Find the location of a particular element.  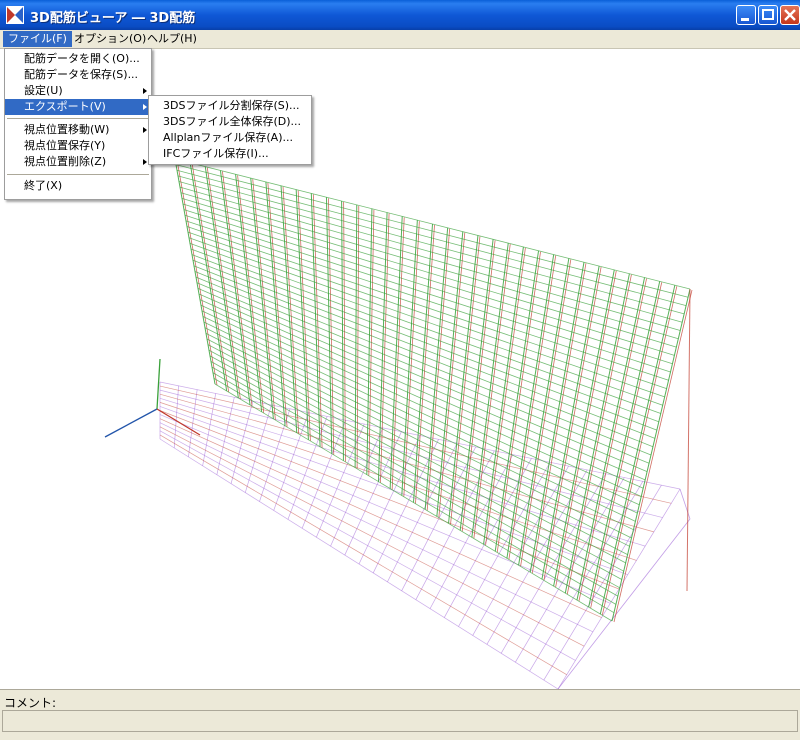

comment-bar: コメント: is located at coordinates (400, 714).